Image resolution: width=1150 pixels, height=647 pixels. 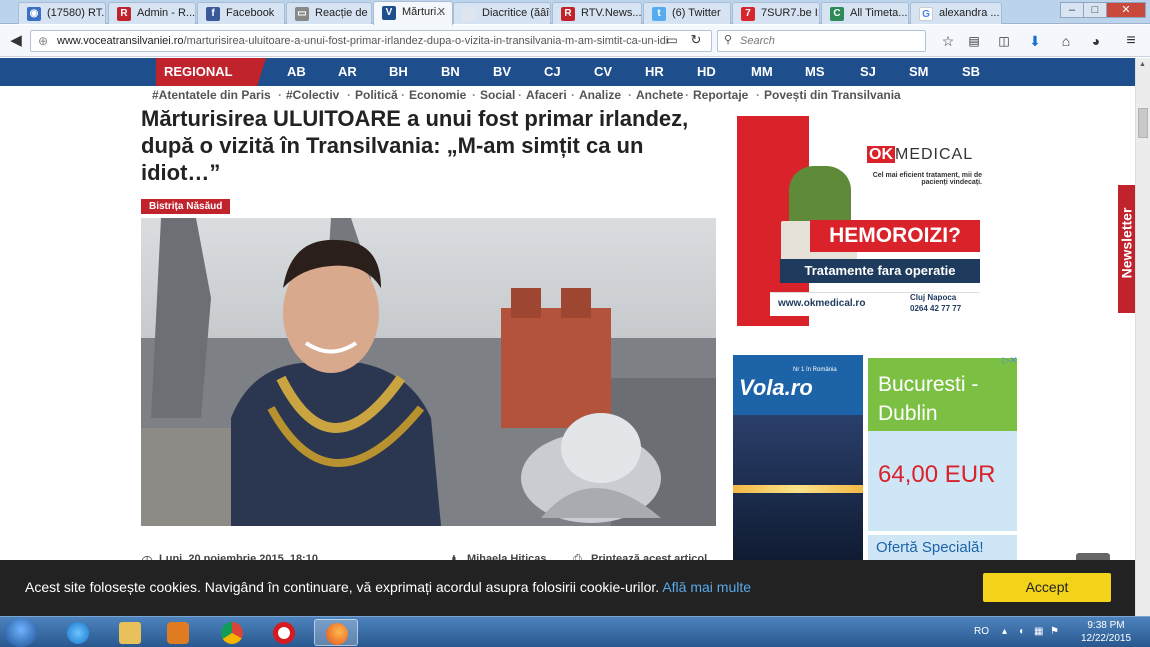 I want to click on taskbar-opera, so click(x=284, y=632).